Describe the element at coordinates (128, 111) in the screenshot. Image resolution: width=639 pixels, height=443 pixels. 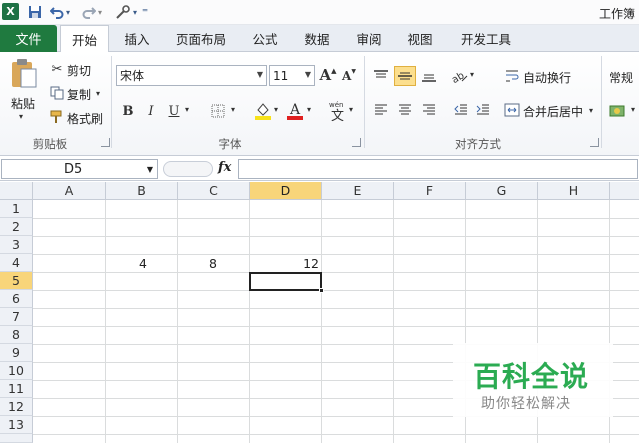
I see `bold-button: B` at that location.